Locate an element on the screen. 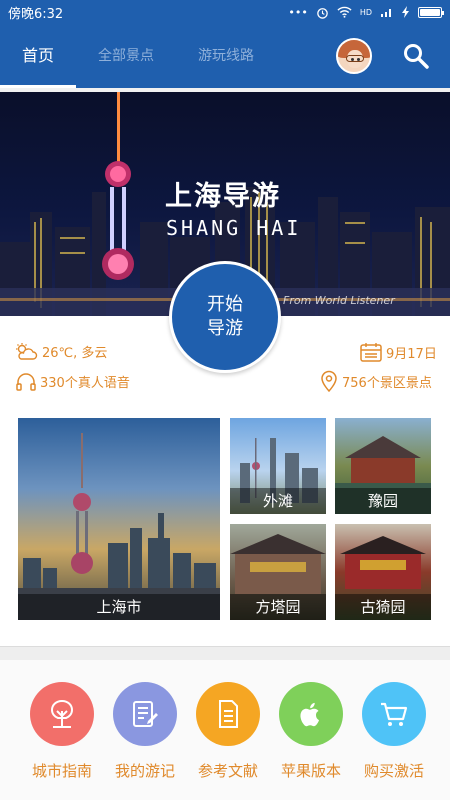  menu-label: 购买激活 is located at coordinates (393, 771).